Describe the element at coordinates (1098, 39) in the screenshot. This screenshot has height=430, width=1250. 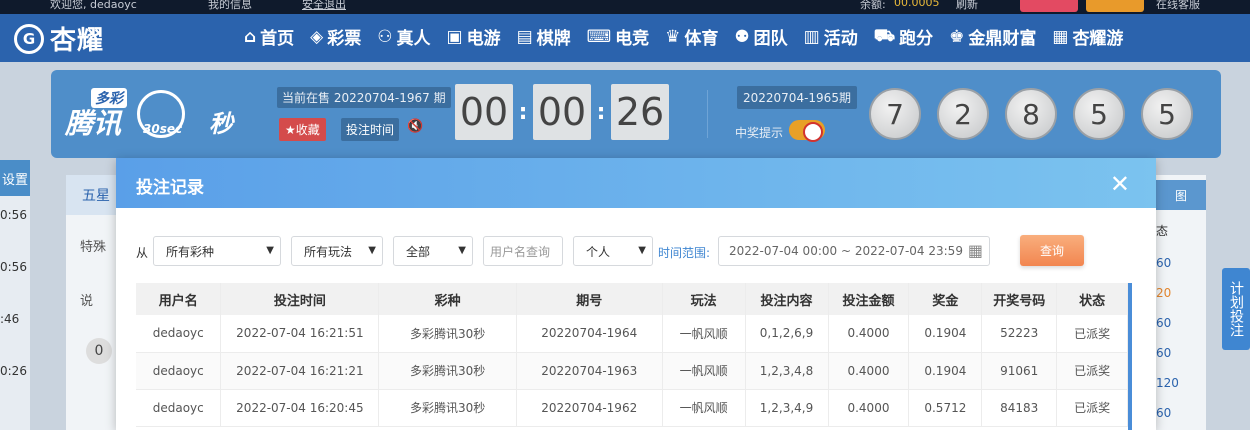
I see `nav-label: 杏耀游` at that location.